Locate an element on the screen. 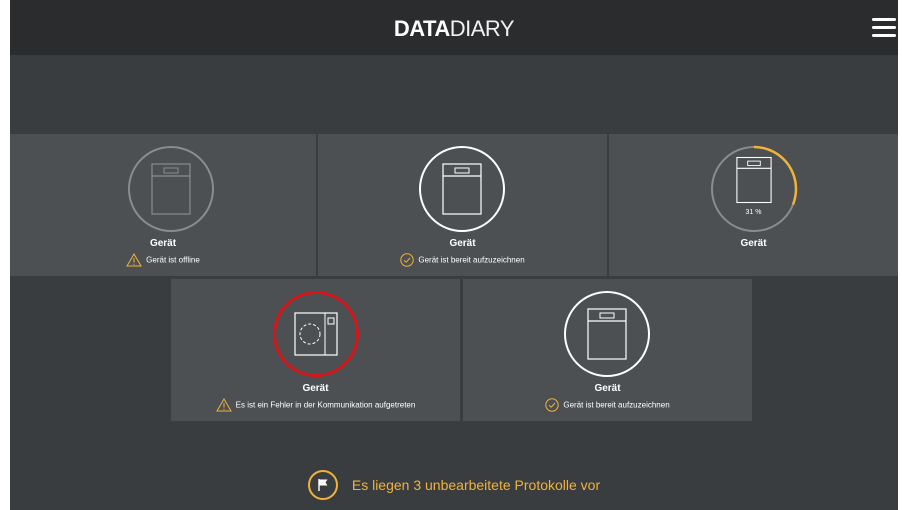 The image size is (902, 510). pending-protocols-text: Es liegen 3 unbearbeitete Protokolle vor is located at coordinates (476, 485).